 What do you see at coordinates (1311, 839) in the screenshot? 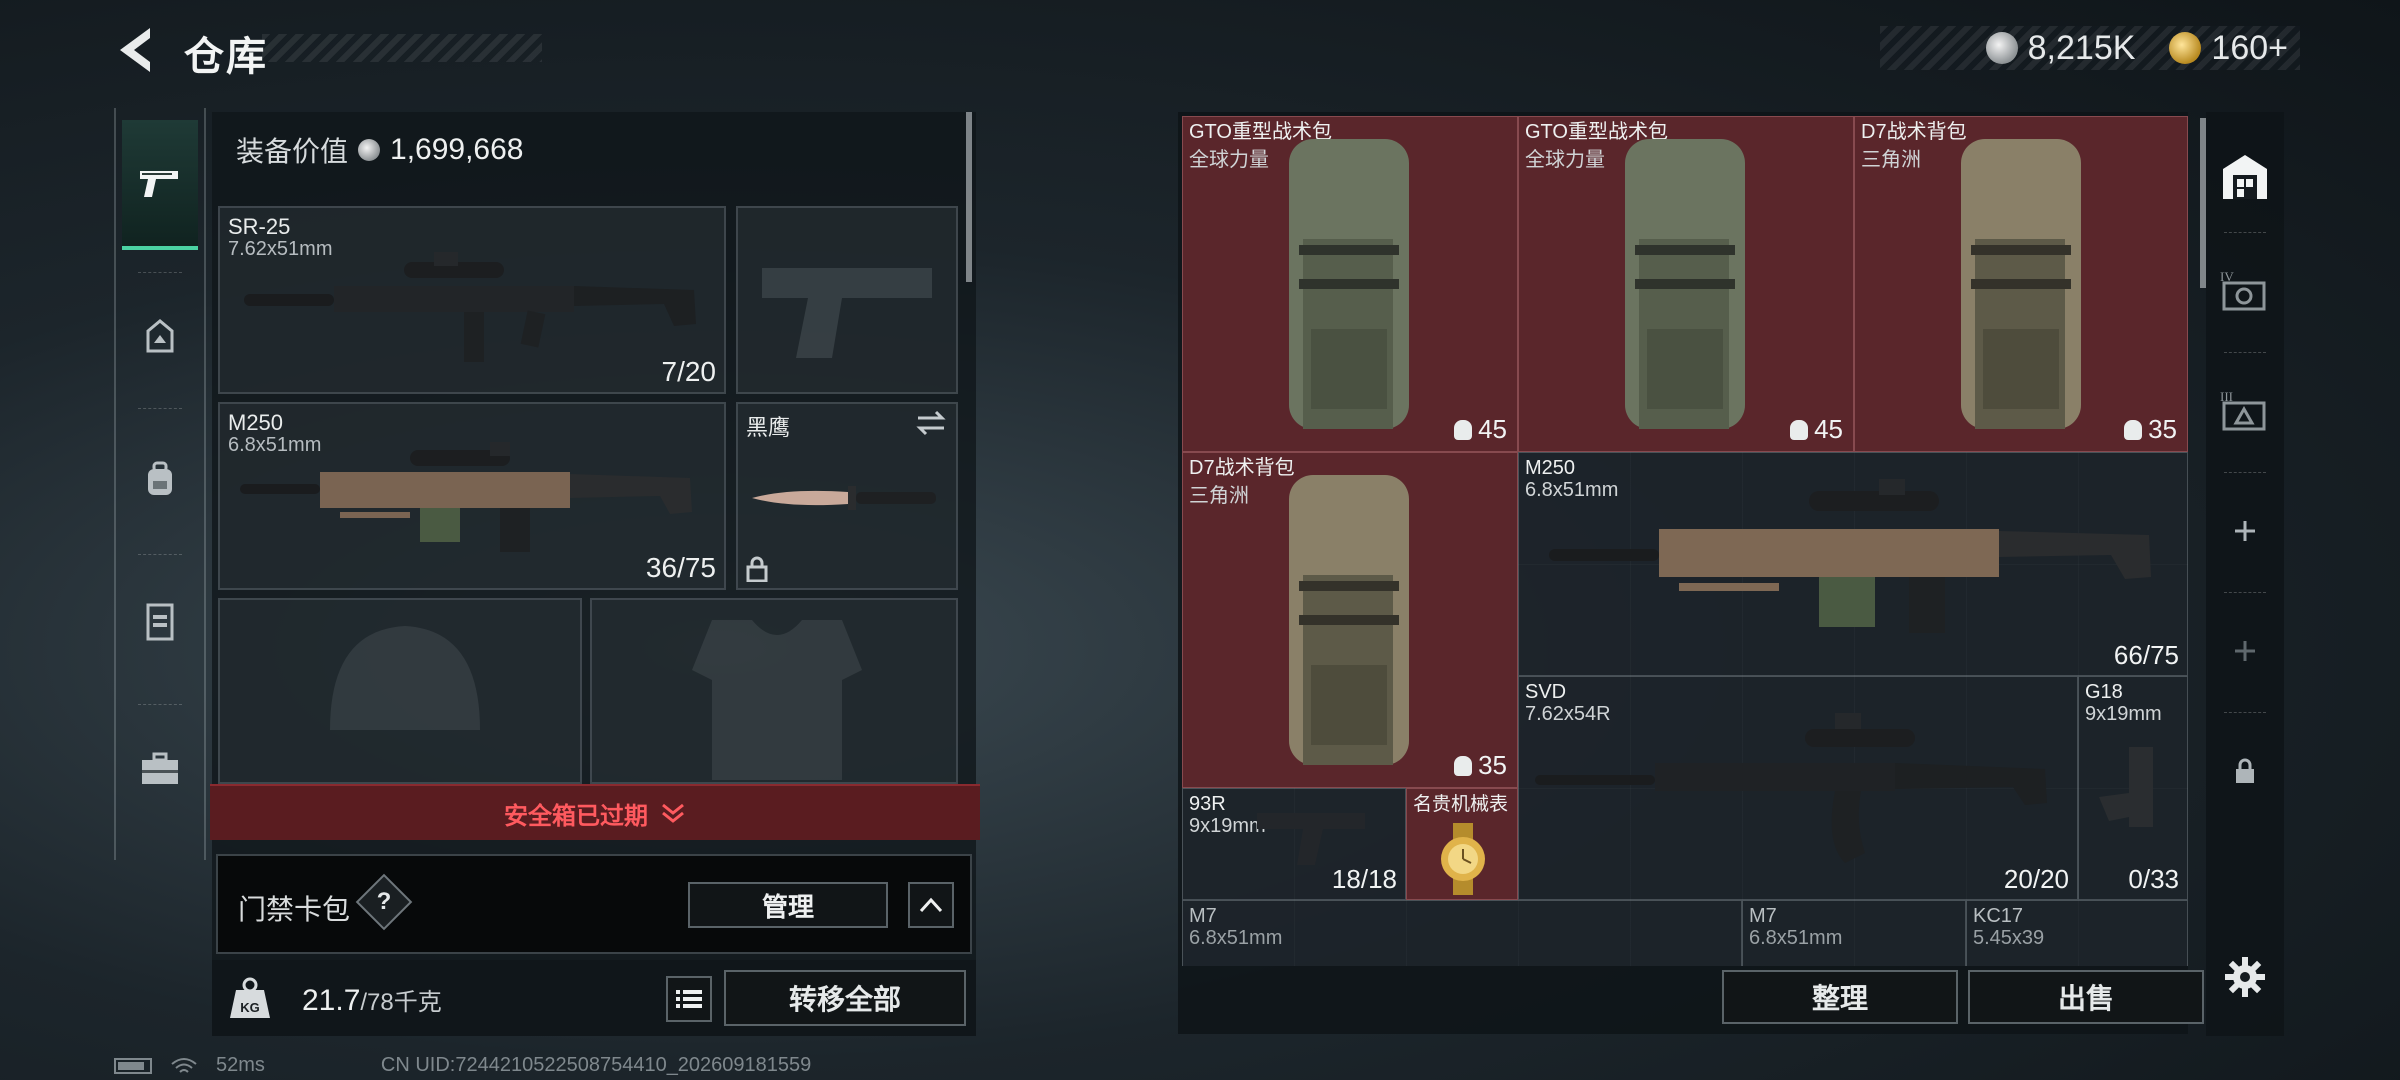
I see `93r-pistol-image` at bounding box center [1311, 839].